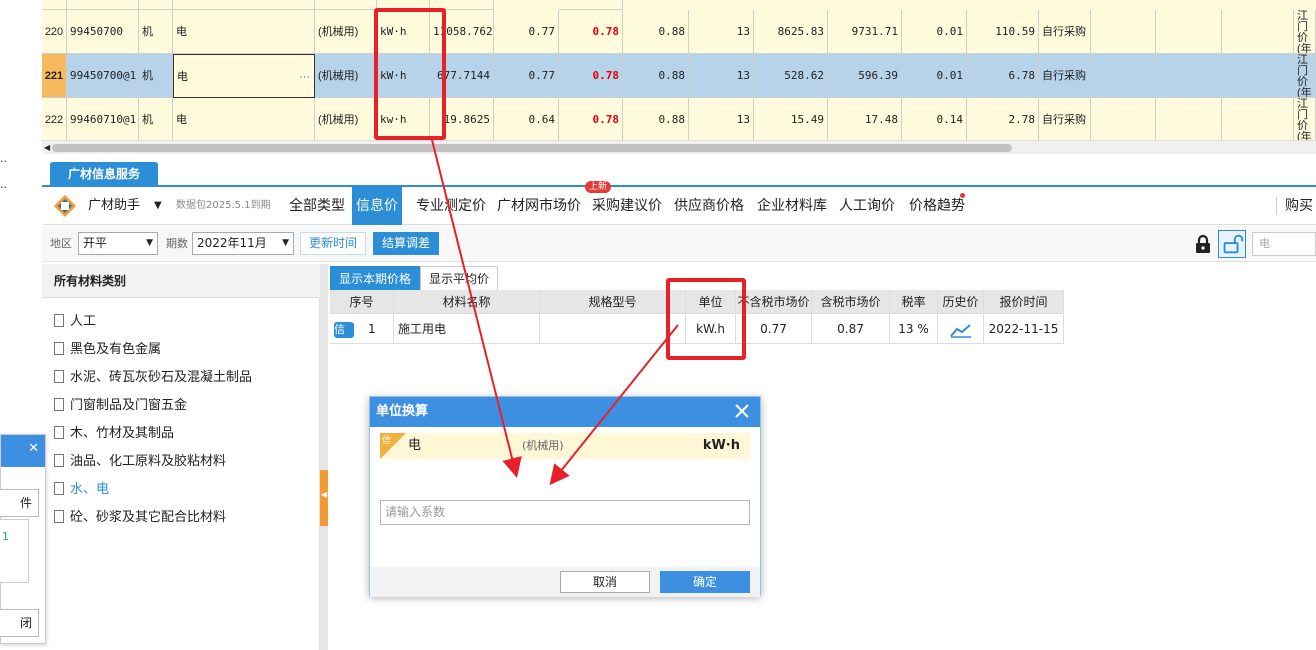 Image resolution: width=1316 pixels, height=650 pixels. Describe the element at coordinates (937, 206) in the screenshot. I see `tab-price-trend: 价格趋势` at that location.